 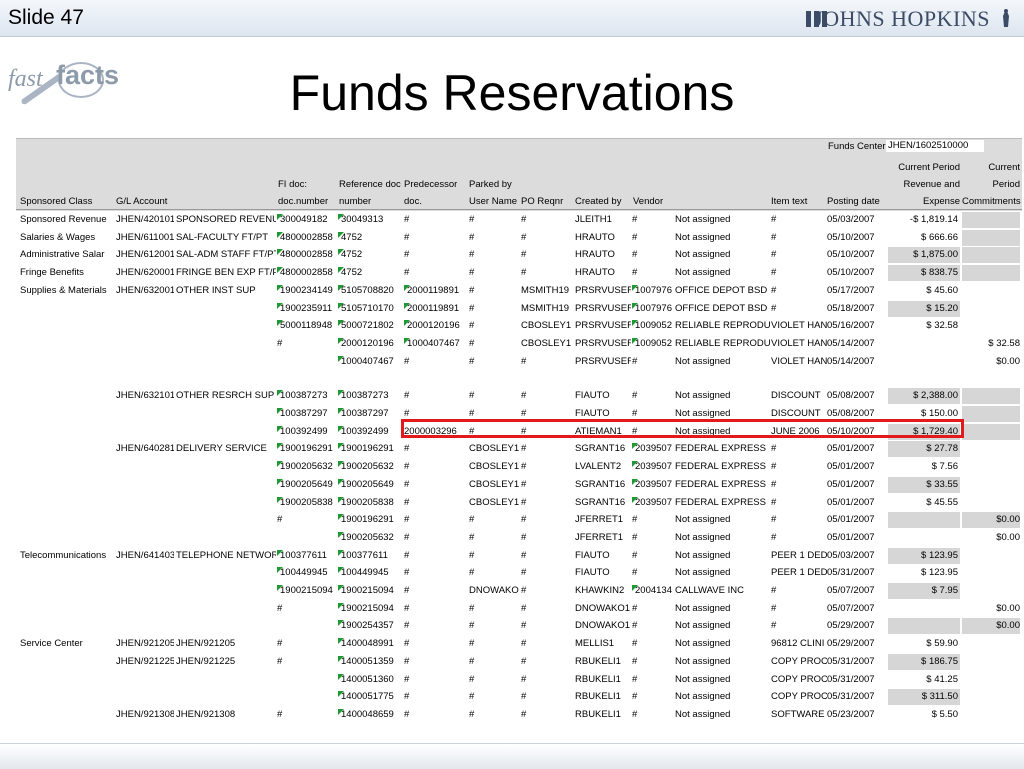 I want to click on cell-gl-account: JHEN/612001, so click(x=145, y=255).